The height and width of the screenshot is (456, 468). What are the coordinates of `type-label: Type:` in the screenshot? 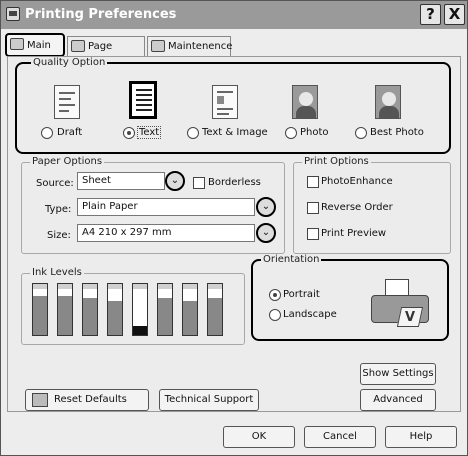 It's located at (58, 209).